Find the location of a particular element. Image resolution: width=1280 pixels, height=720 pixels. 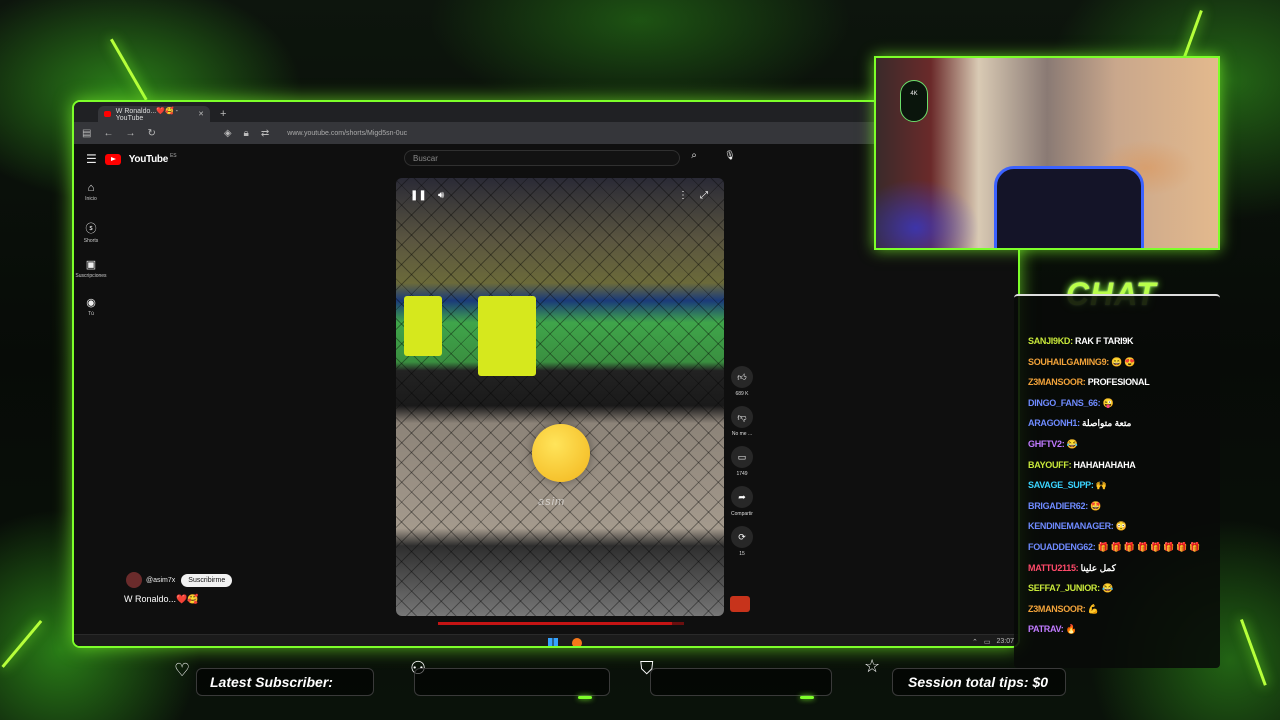

sidebar-item-you: ◉ Tú is located at coordinates (91, 306).